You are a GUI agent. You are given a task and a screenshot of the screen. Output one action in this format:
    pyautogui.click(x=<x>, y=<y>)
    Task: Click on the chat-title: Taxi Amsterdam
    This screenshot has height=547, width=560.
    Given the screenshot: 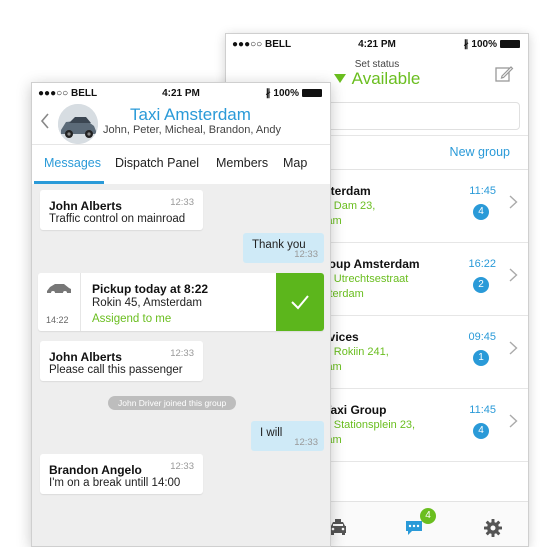 What is the action you would take?
    pyautogui.click(x=190, y=114)
    